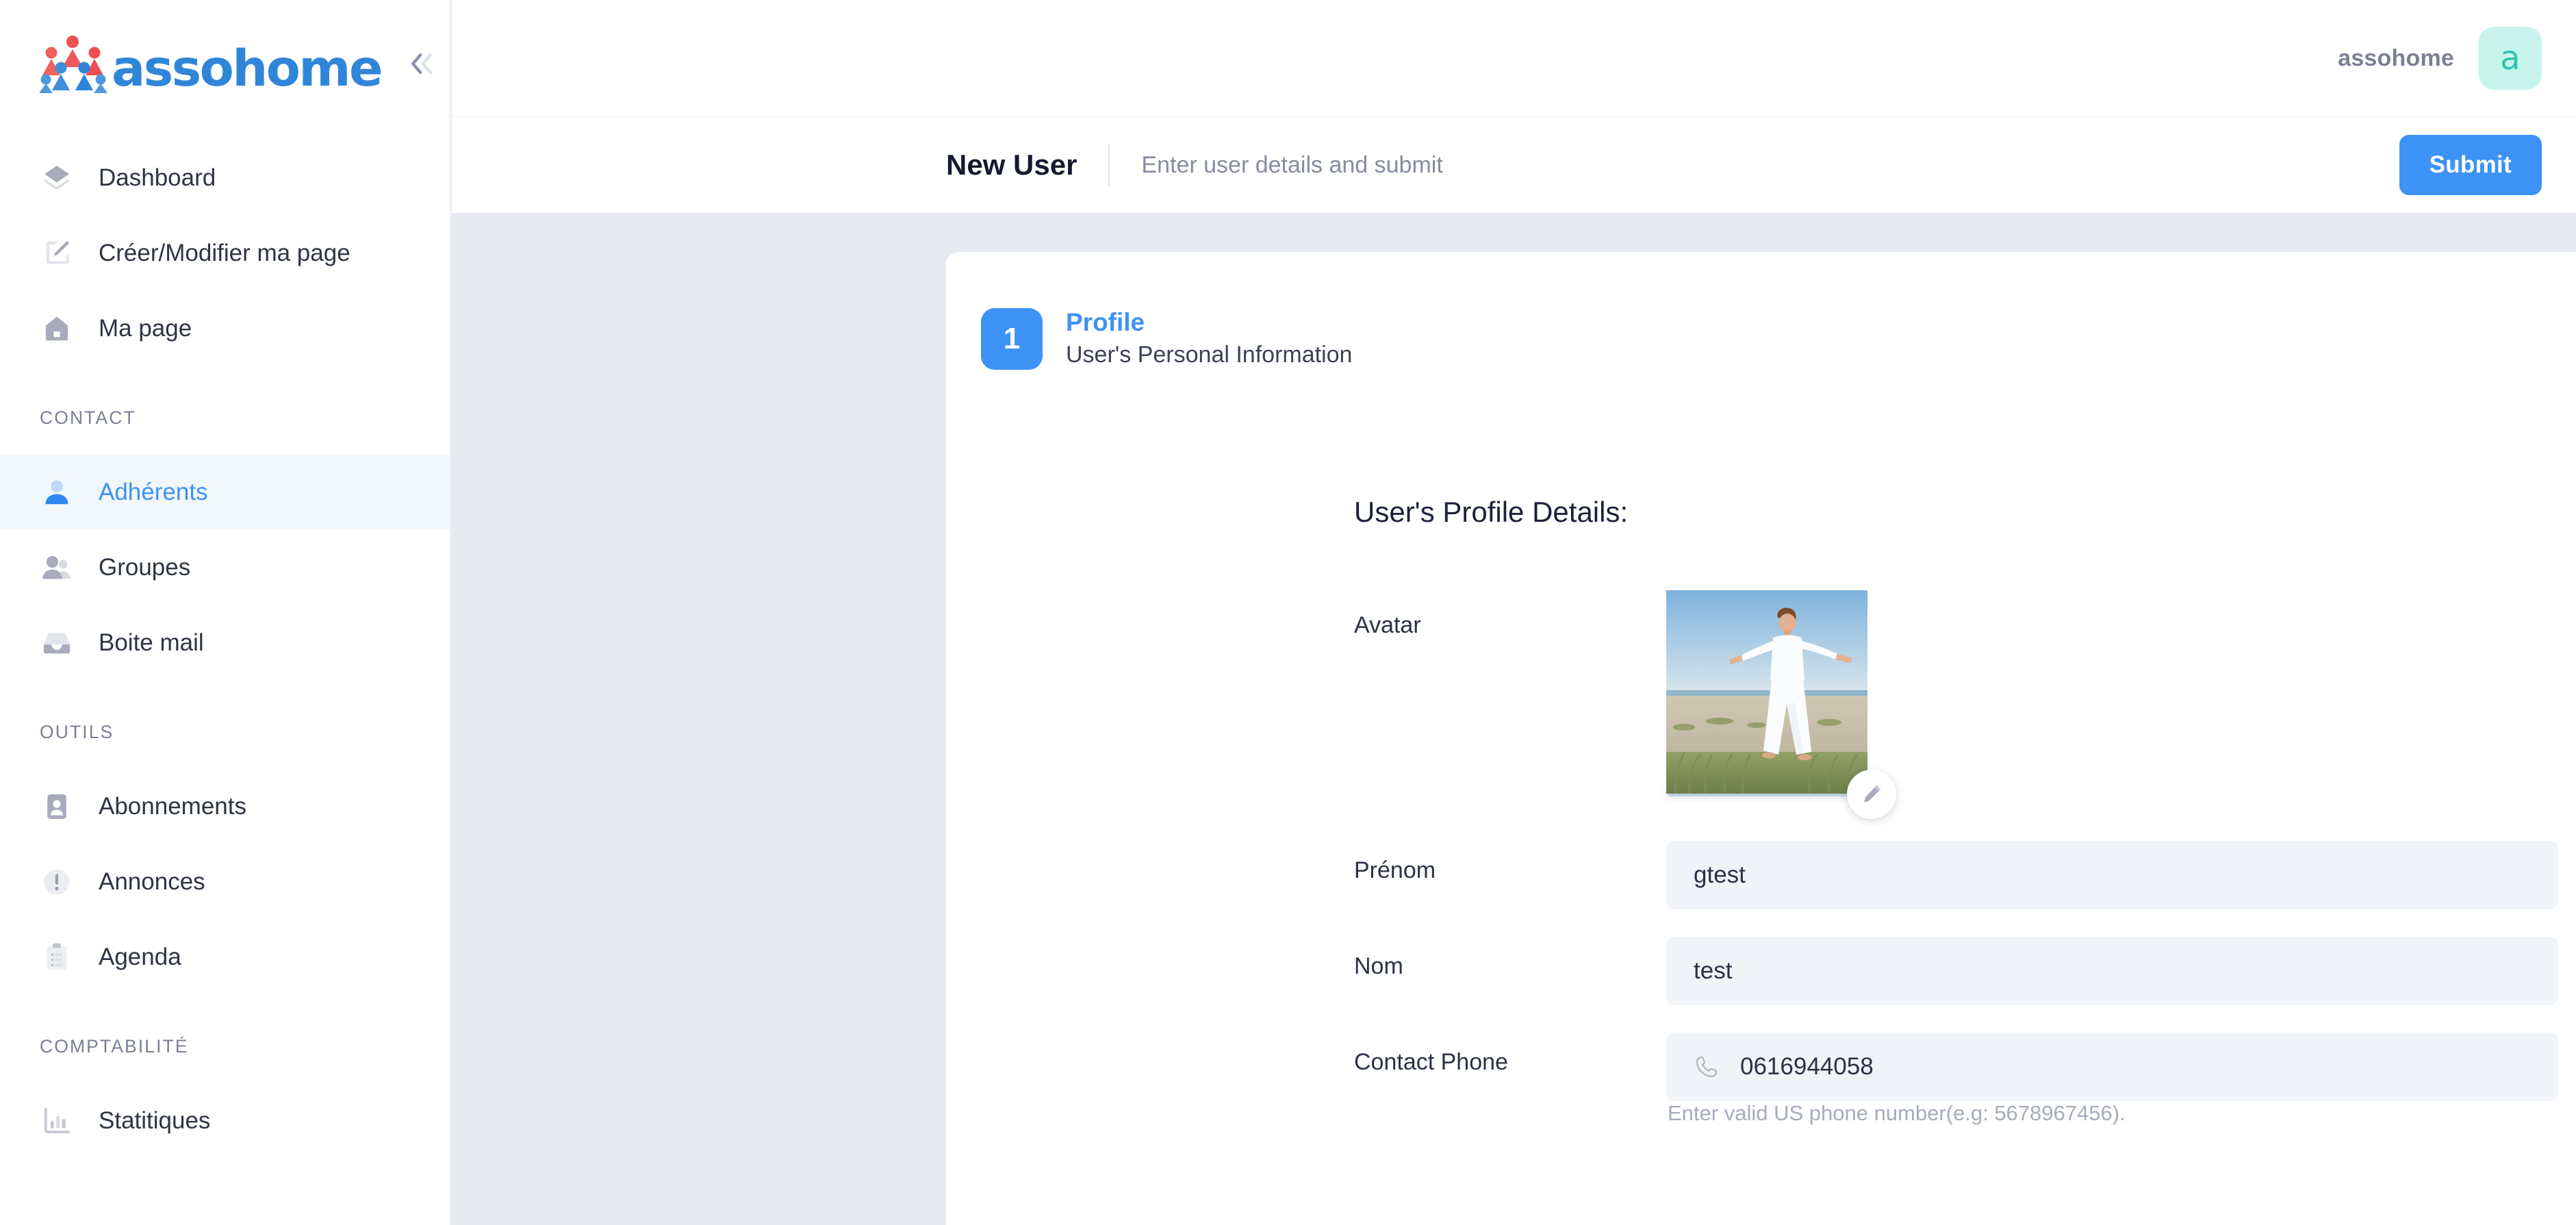 The height and width of the screenshot is (1225, 2576). Describe the element at coordinates (1012, 339) in the screenshot. I see `step-number-badge: 1` at that location.